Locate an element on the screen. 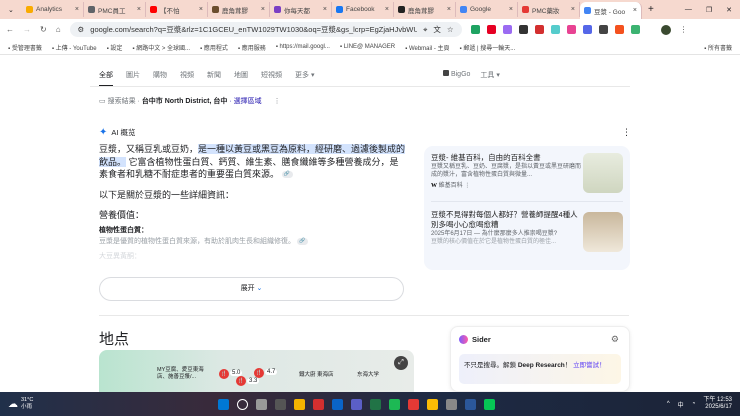  new-tab-icon: + is located at coordinates (651, 9).